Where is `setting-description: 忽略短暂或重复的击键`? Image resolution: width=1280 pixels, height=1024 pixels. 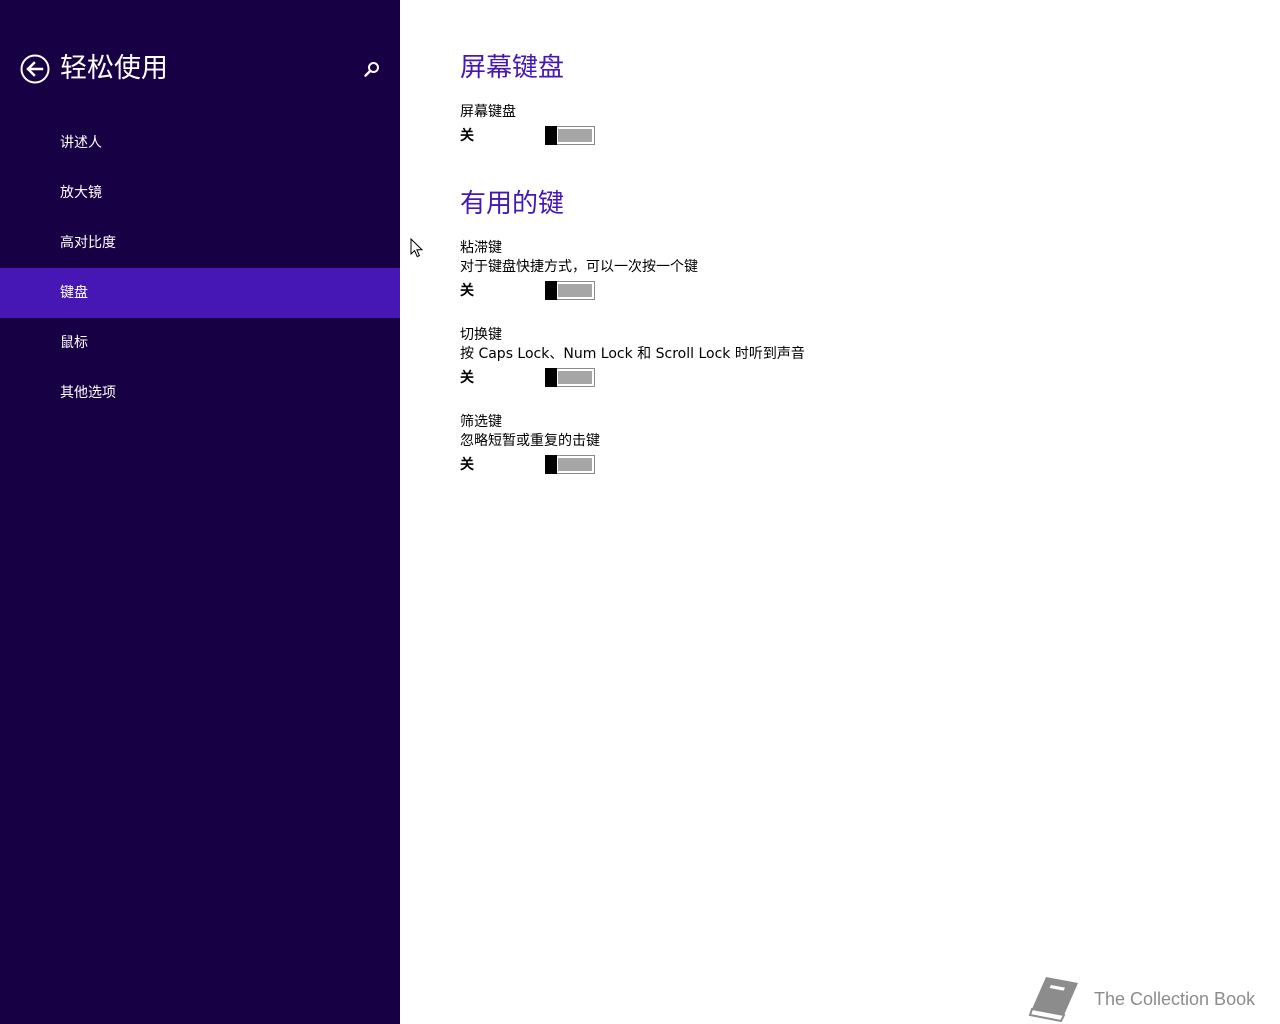 setting-description: 忽略短暂或重复的击键 is located at coordinates (530, 441).